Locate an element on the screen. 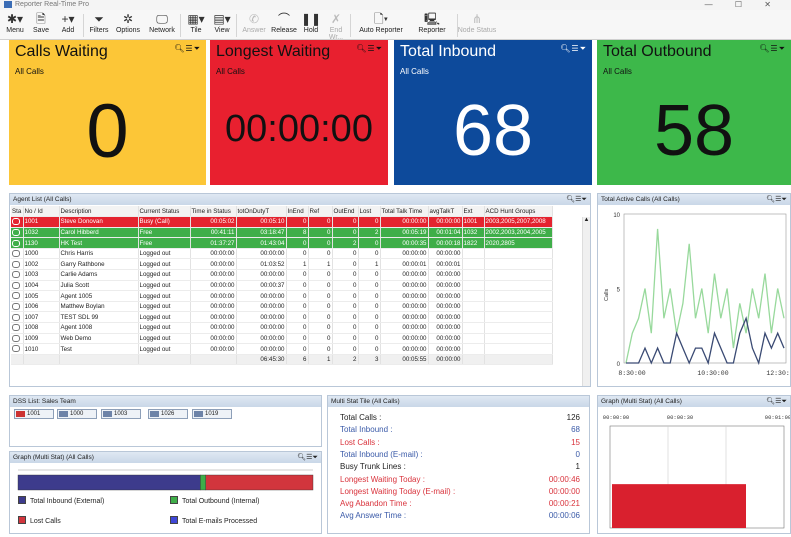 Image resolution: width=791 pixels, height=537 pixels. column-header: No / Id is located at coordinates (41, 212).